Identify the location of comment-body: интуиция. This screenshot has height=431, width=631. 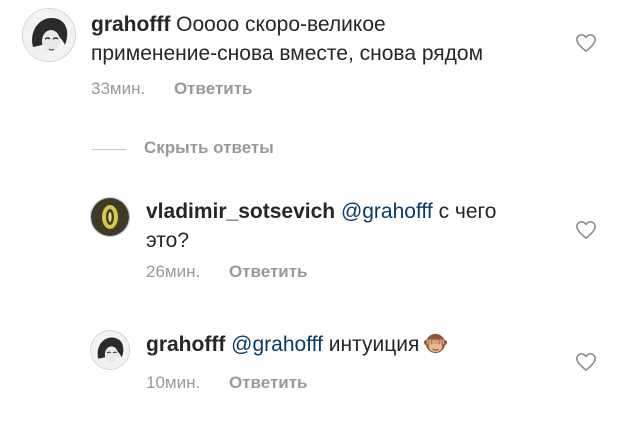
(374, 344).